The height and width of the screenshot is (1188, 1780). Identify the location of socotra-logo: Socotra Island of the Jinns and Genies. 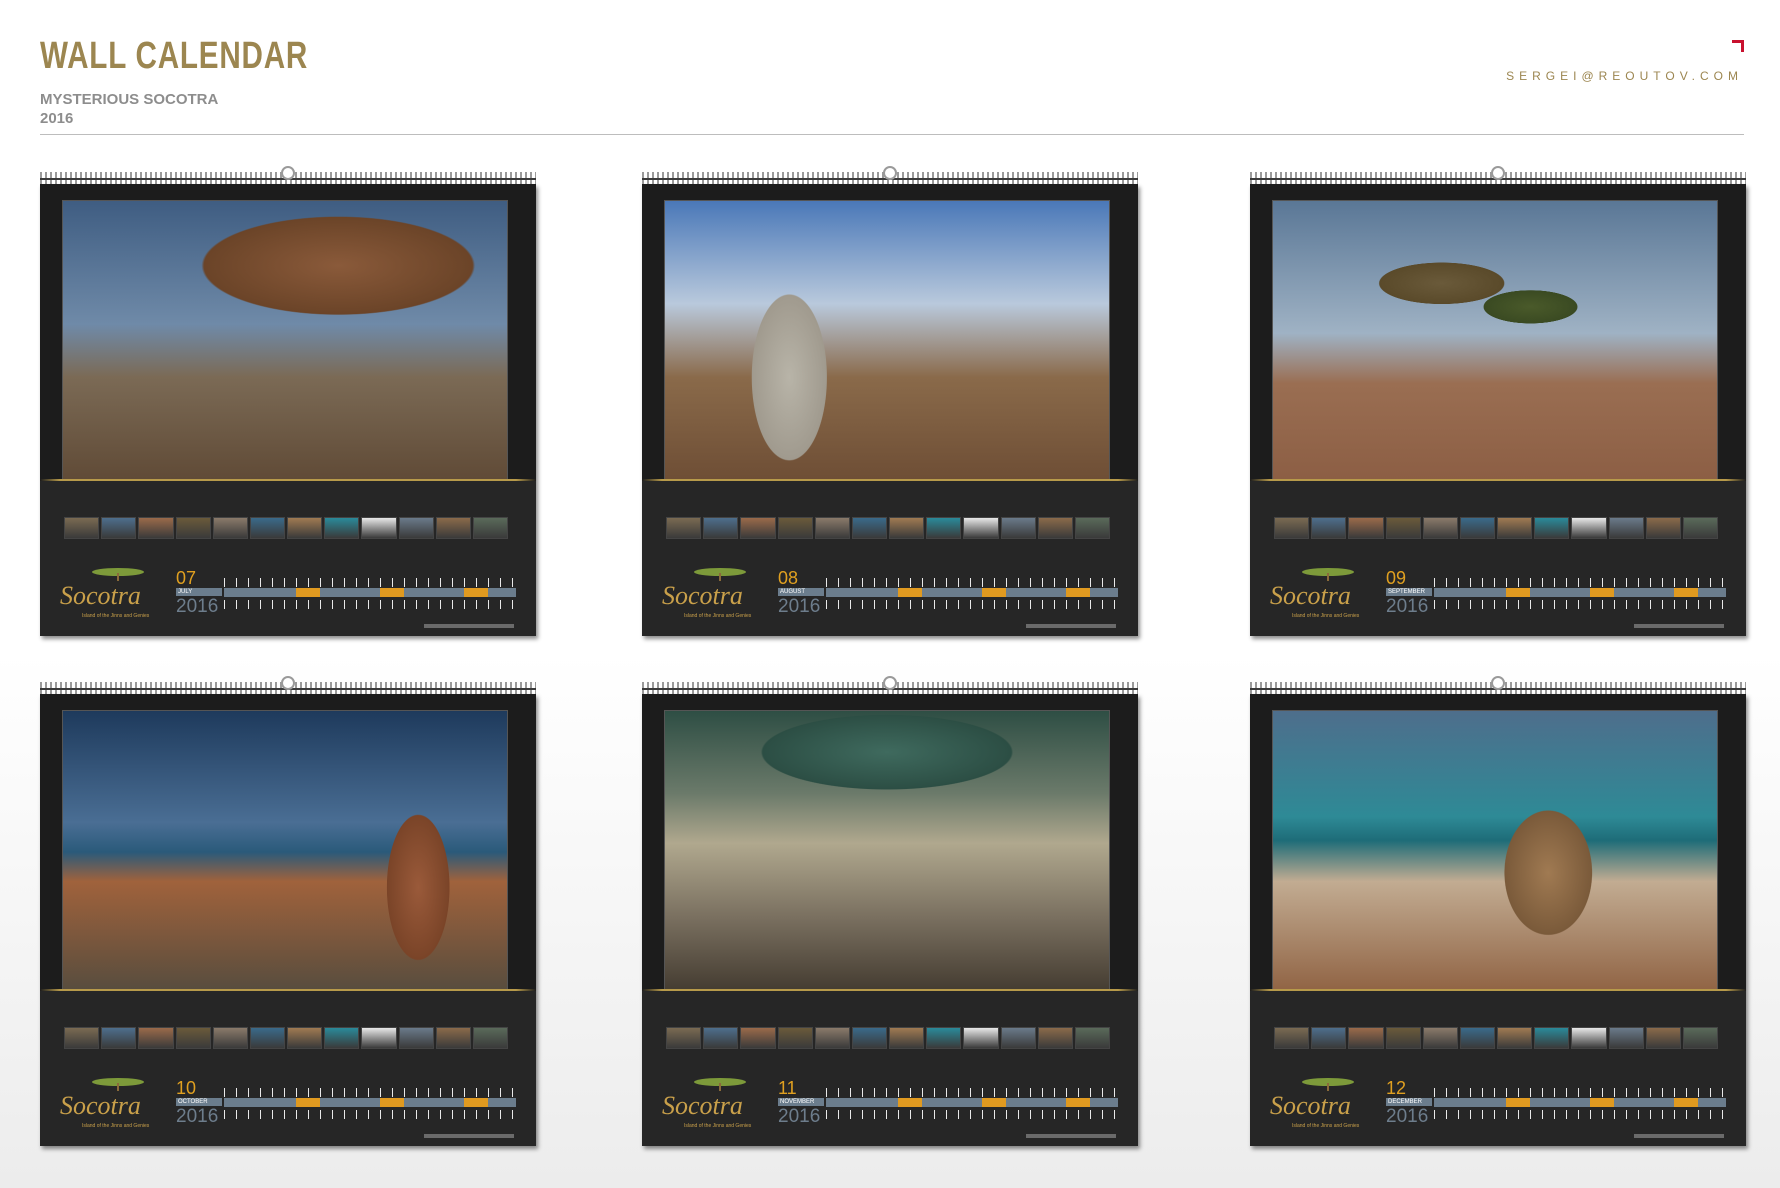
(1329, 597).